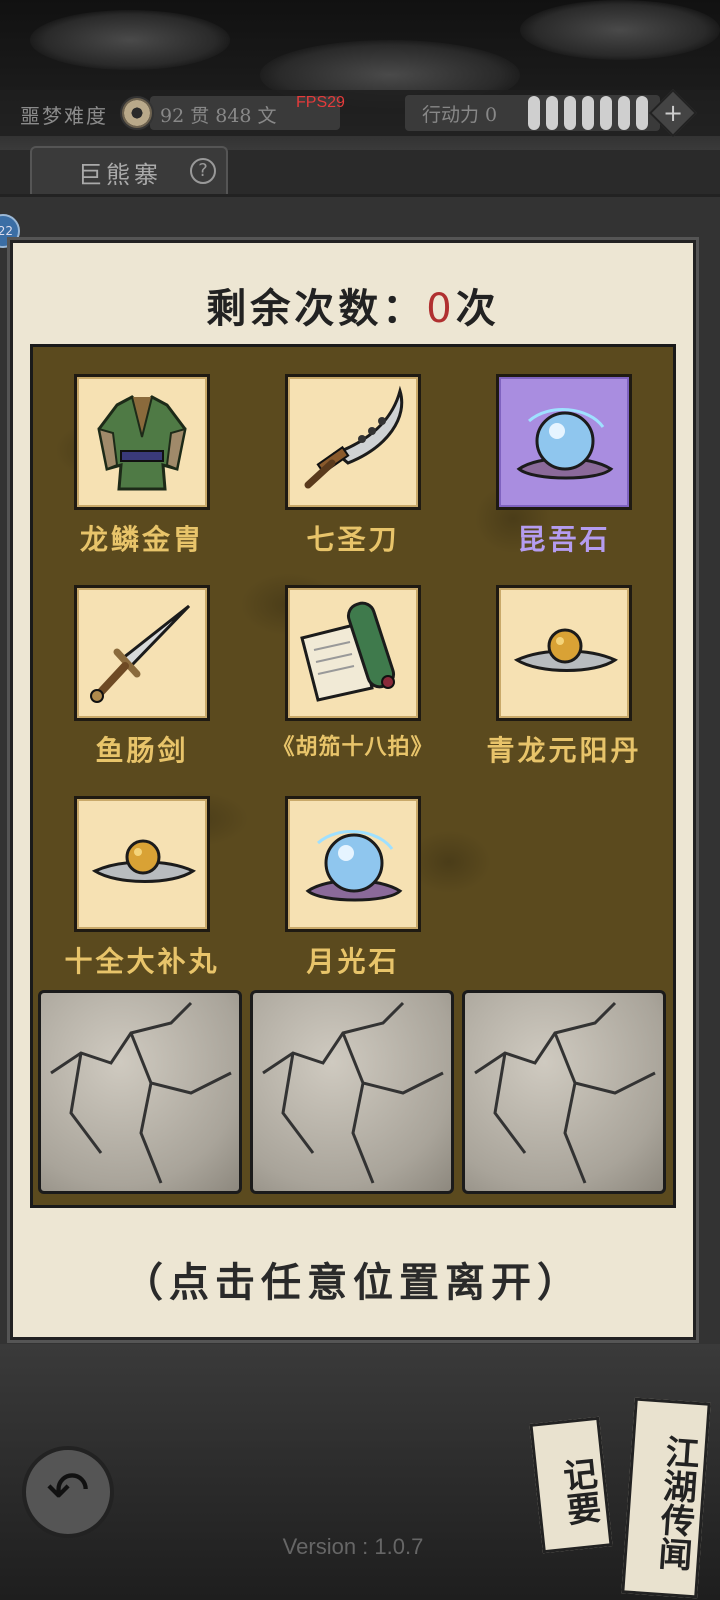 Image resolution: width=720 pixels, height=1600 pixels. Describe the element at coordinates (141, 539) in the screenshot. I see `item-name: 龙鳞金胄` at that location.